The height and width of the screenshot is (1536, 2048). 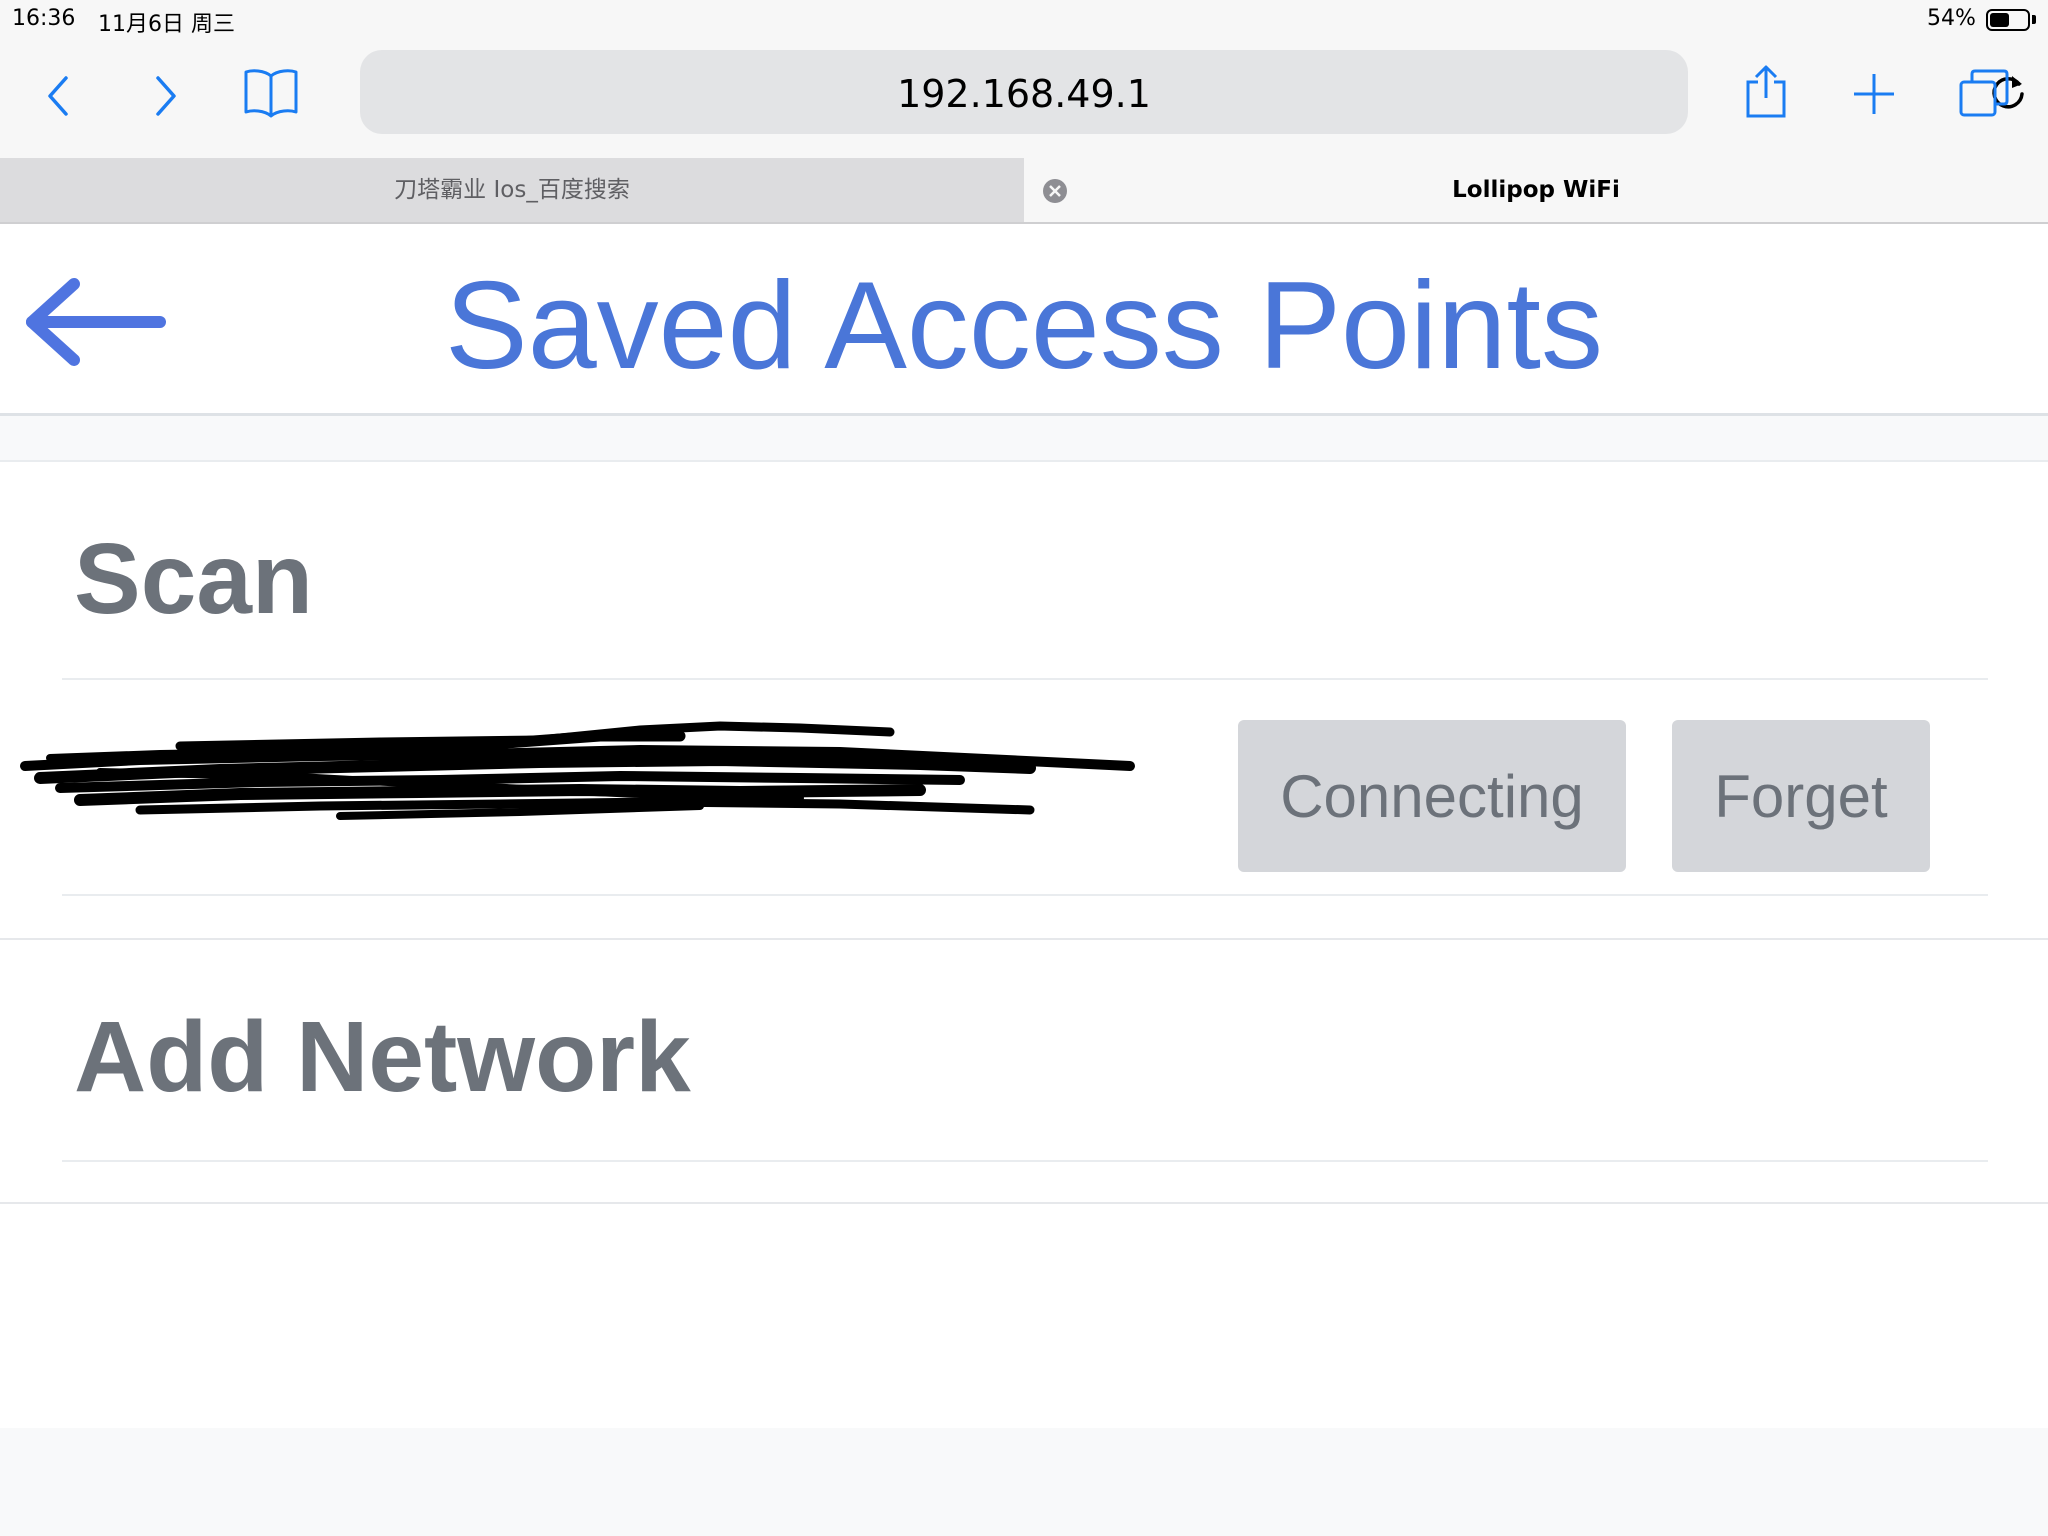 I want to click on page-title-text: Saved Access Points, so click(x=1024, y=326).